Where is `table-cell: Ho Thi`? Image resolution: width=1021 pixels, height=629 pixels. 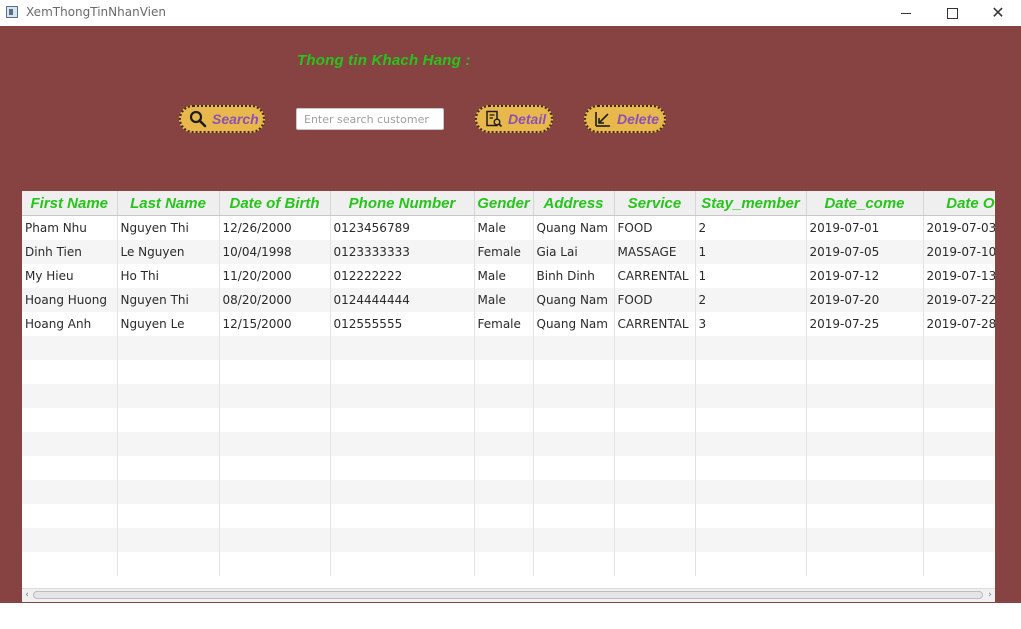 table-cell: Ho Thi is located at coordinates (168, 275).